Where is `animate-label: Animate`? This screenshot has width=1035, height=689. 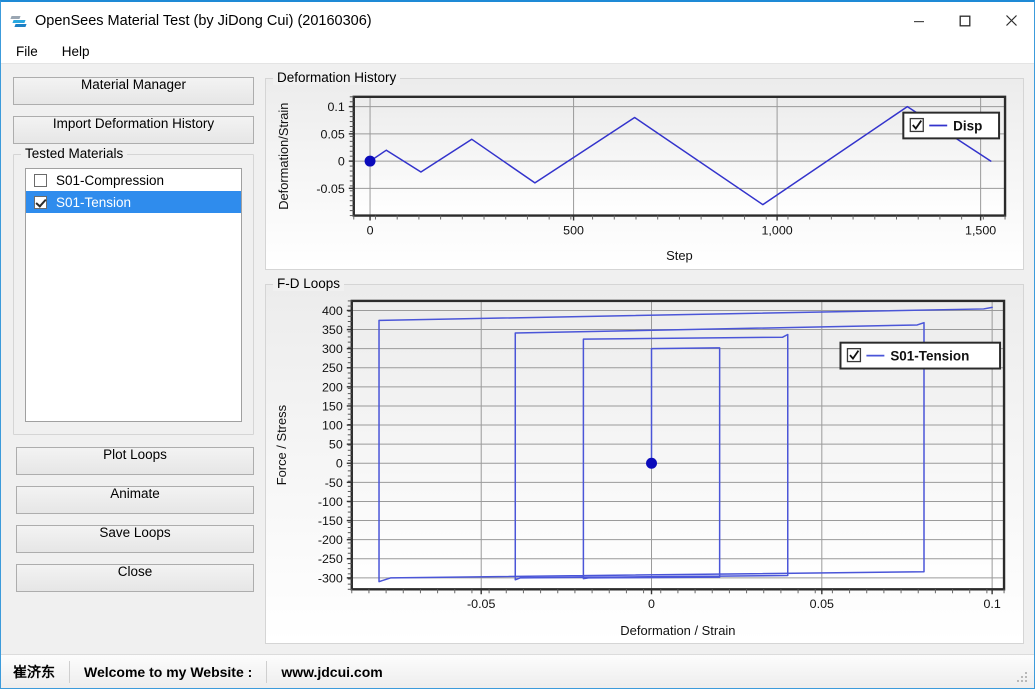 animate-label: Animate is located at coordinates (135, 493).